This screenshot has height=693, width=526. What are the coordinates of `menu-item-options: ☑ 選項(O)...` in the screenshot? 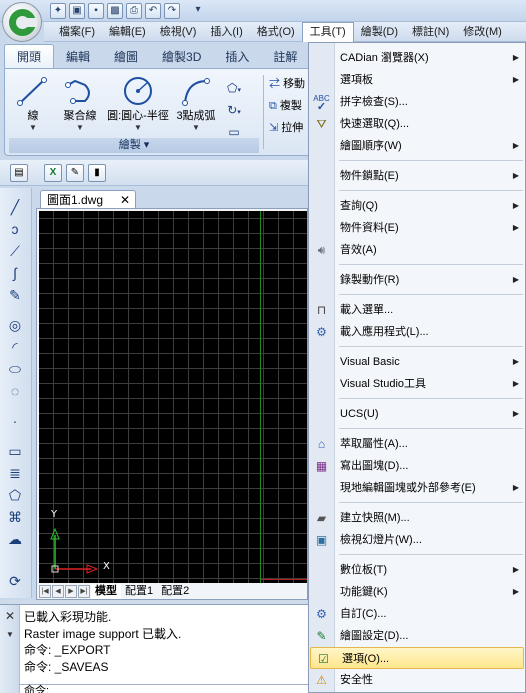 It's located at (417, 658).